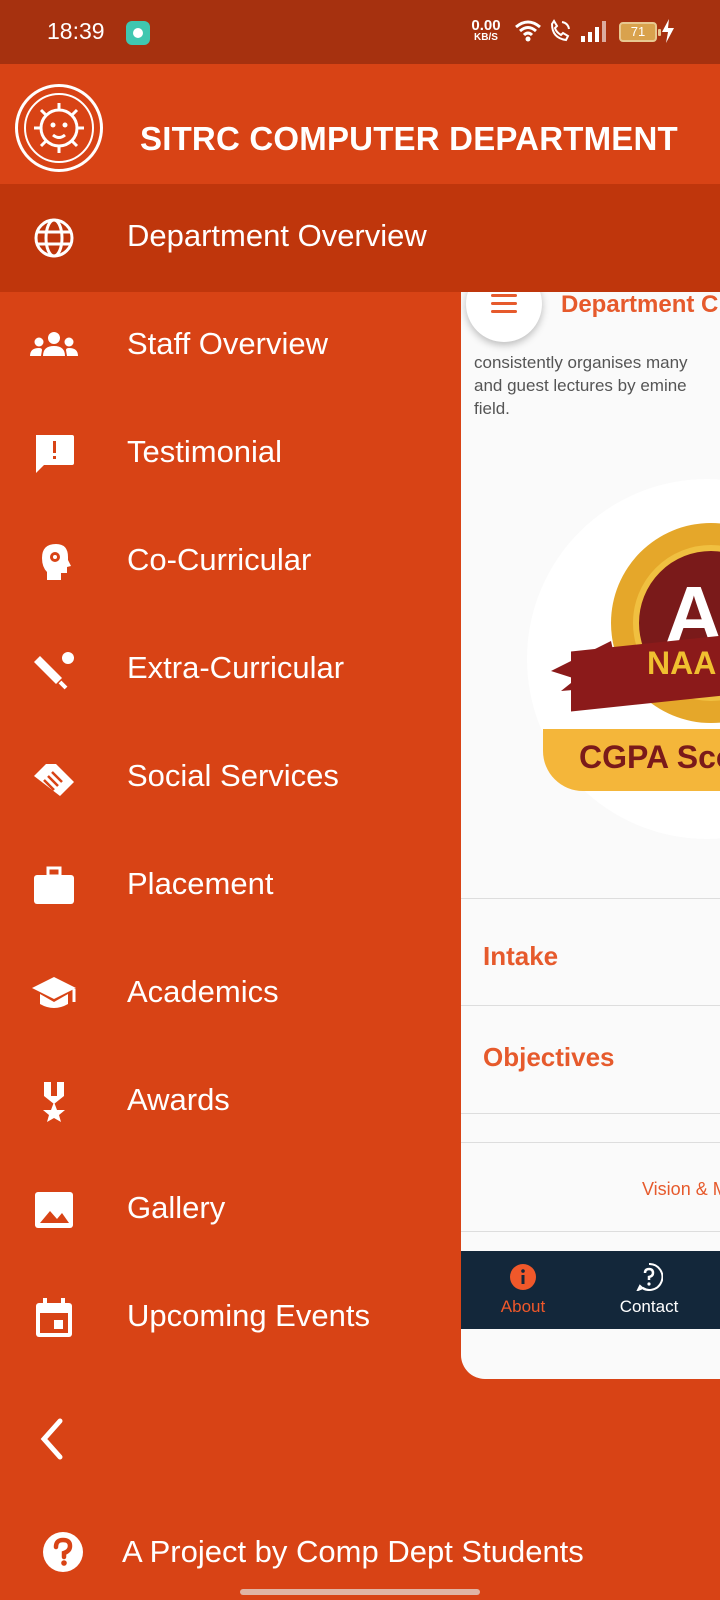  Describe the element at coordinates (54, 1102) in the screenshot. I see `medal-icon` at that location.